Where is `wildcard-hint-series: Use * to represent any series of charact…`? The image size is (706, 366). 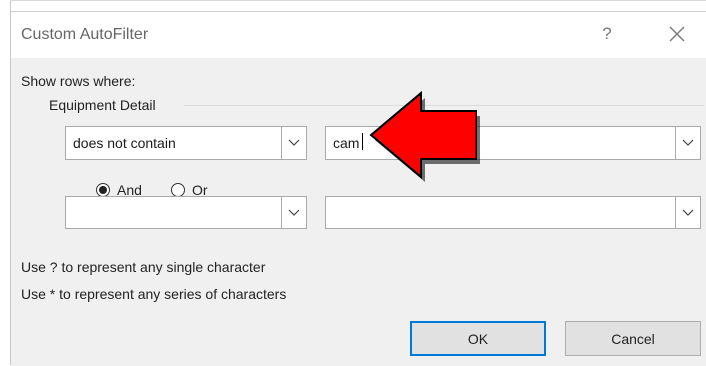 wildcard-hint-series: Use * to represent any series of charact… is located at coordinates (154, 294).